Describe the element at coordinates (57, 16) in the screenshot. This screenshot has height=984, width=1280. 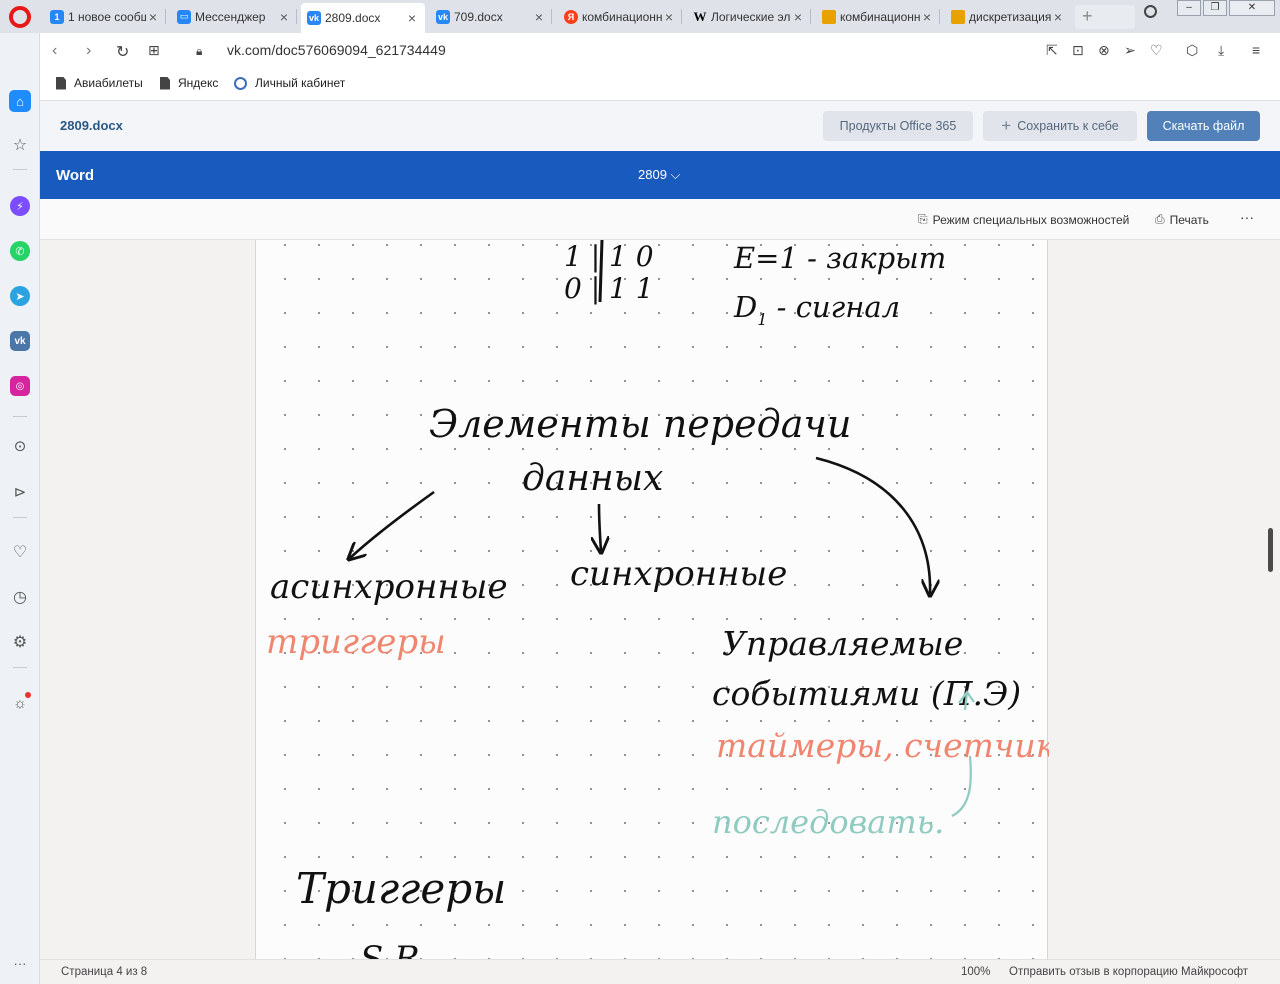
I see `vk-counter-icon: 1` at that location.